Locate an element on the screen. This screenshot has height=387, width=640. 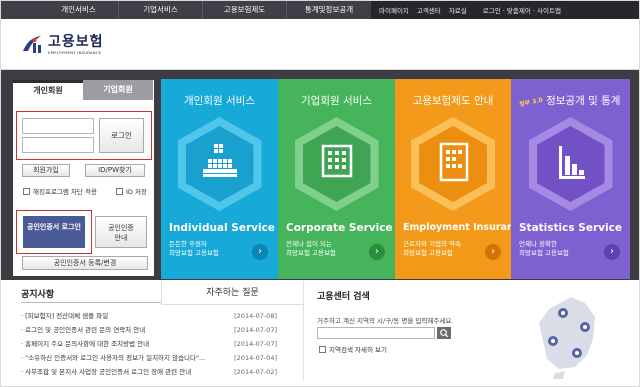
center-search-desc: 거주하고 계신 지역의 시/구/동 명을 입력해주세요. is located at coordinates (385, 321).